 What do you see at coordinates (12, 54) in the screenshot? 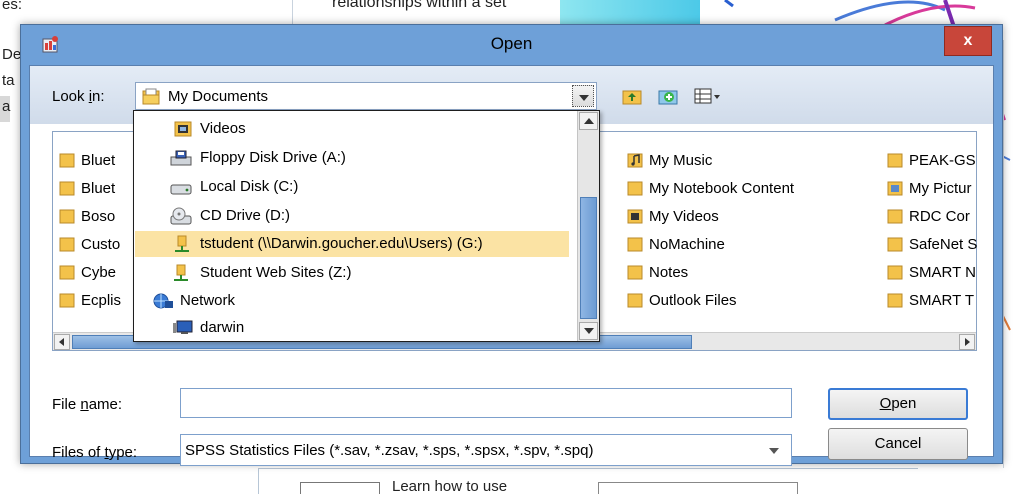
I see `background-text: De` at bounding box center [12, 54].